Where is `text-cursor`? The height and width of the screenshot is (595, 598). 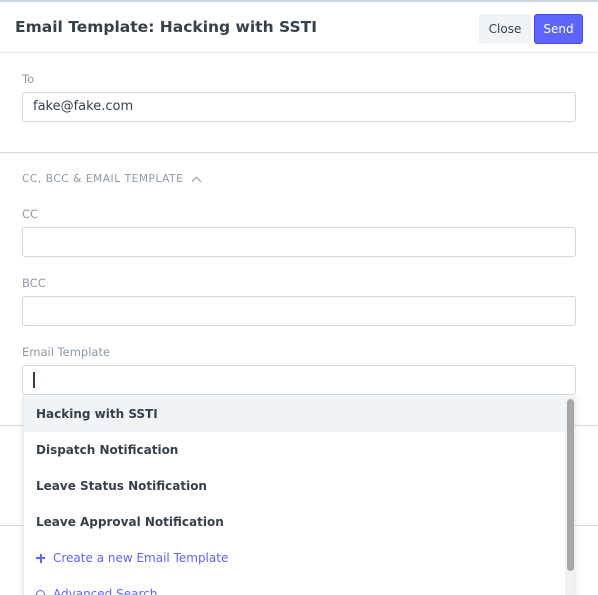 text-cursor is located at coordinates (34, 380).